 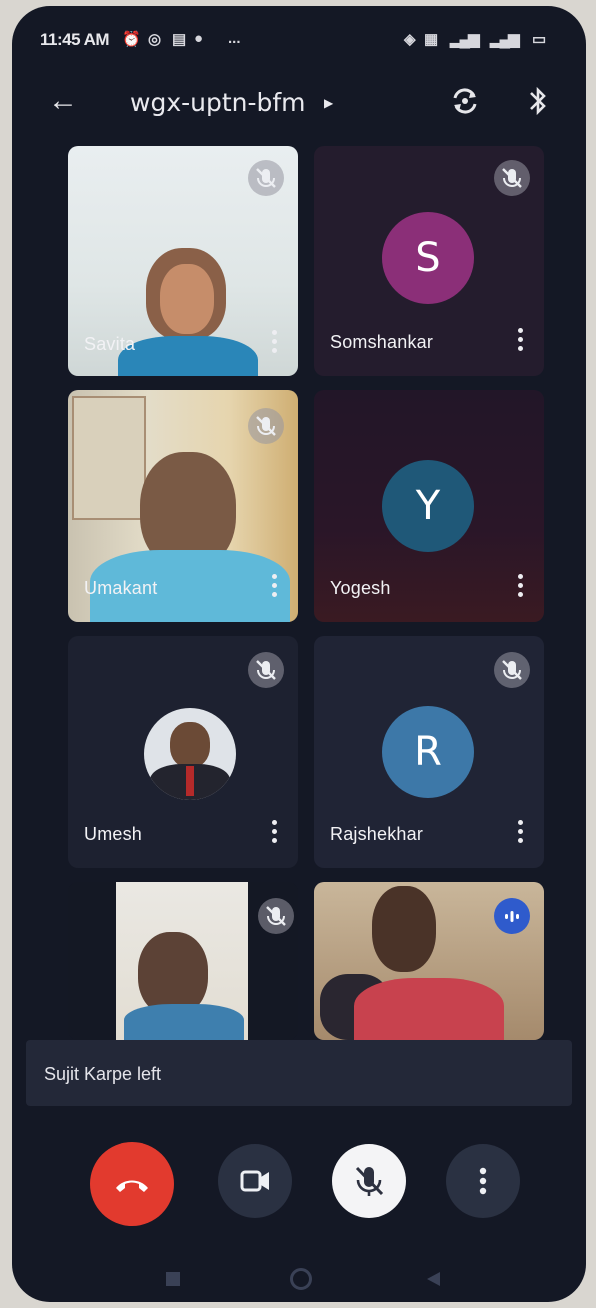 I want to click on video-camera-icon, so click(x=254, y=1181).